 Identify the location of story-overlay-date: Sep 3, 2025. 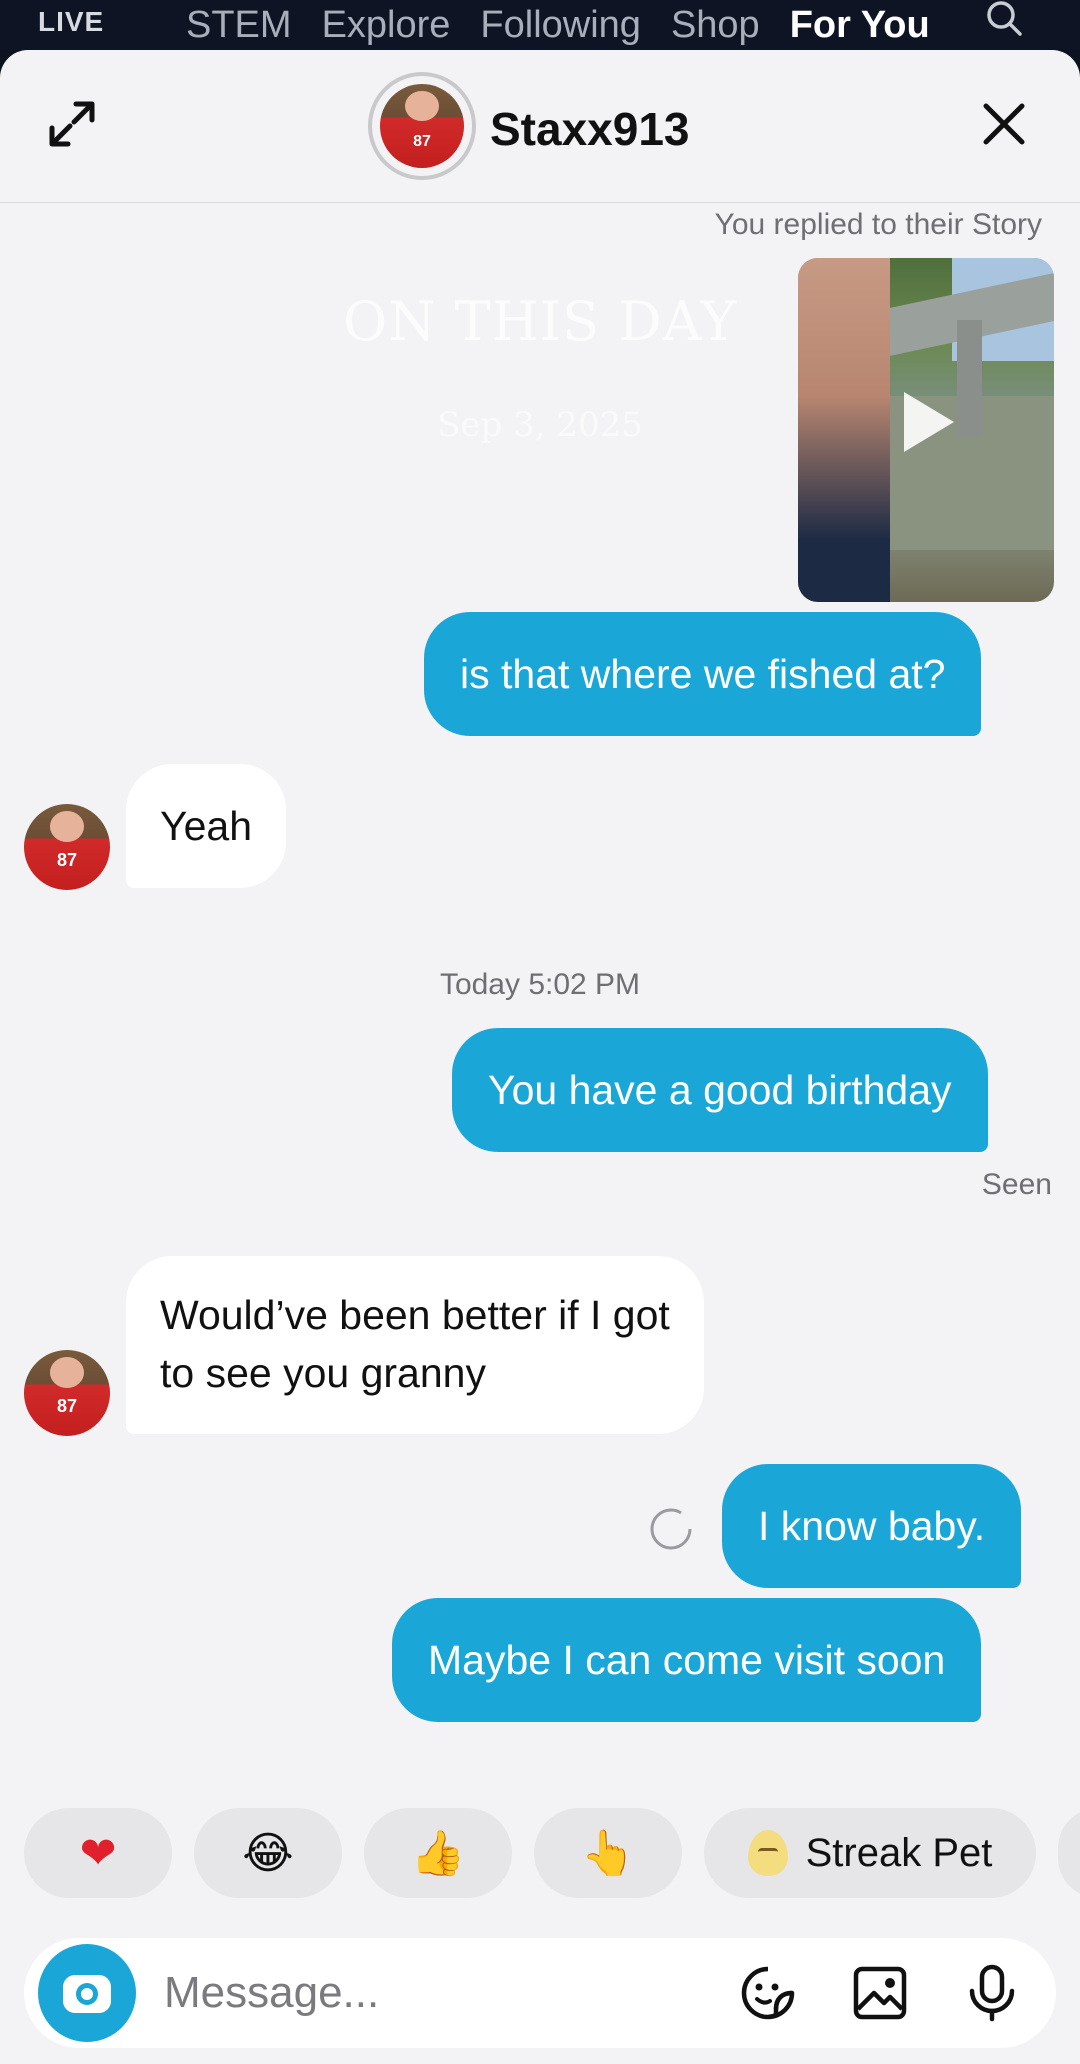
(540, 425).